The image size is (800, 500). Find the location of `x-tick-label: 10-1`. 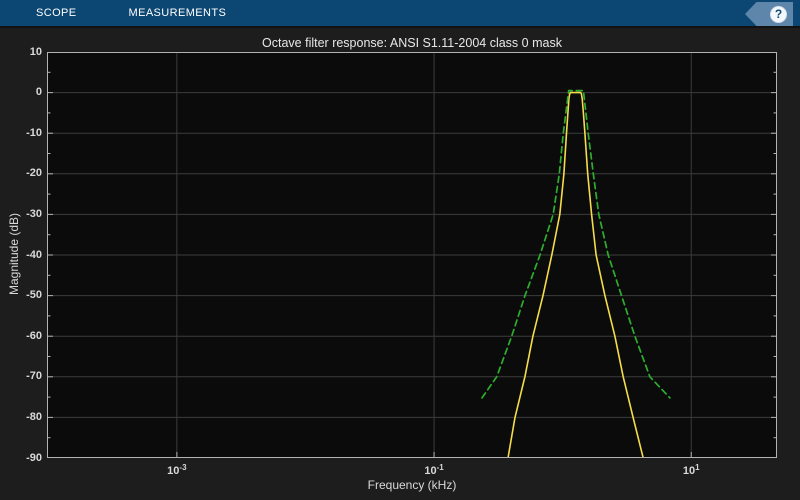

x-tick-label: 10-1 is located at coordinates (434, 470).